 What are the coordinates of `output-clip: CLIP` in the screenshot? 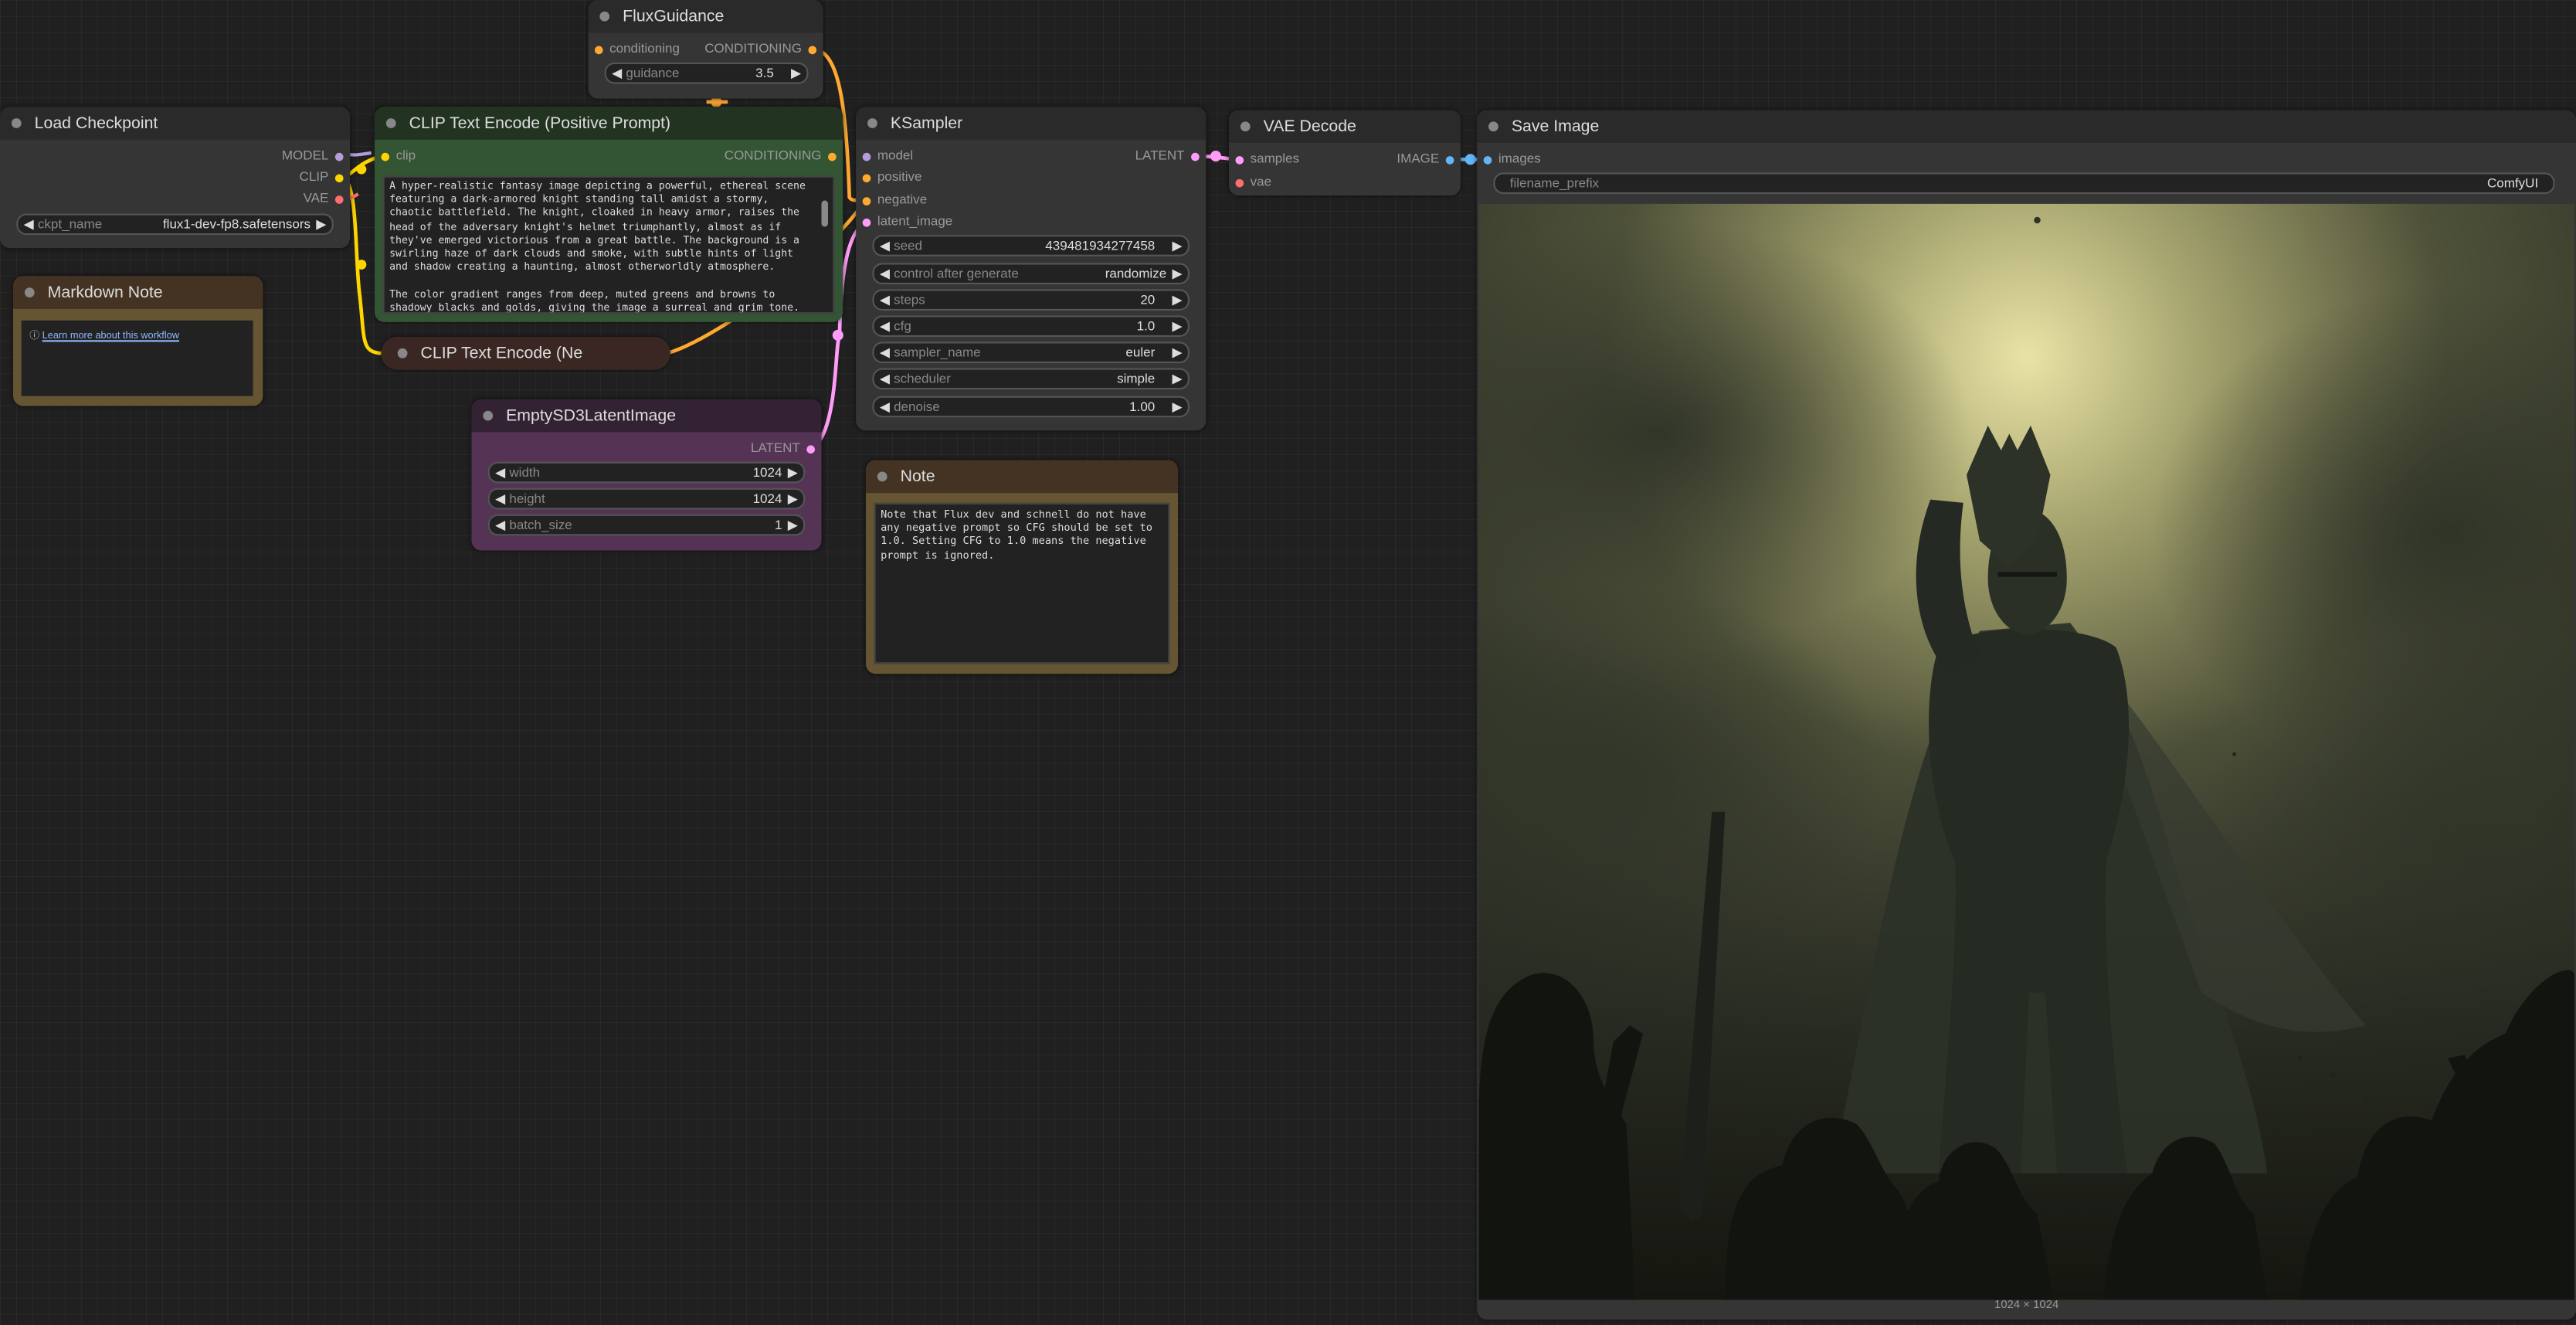 It's located at (325, 178).